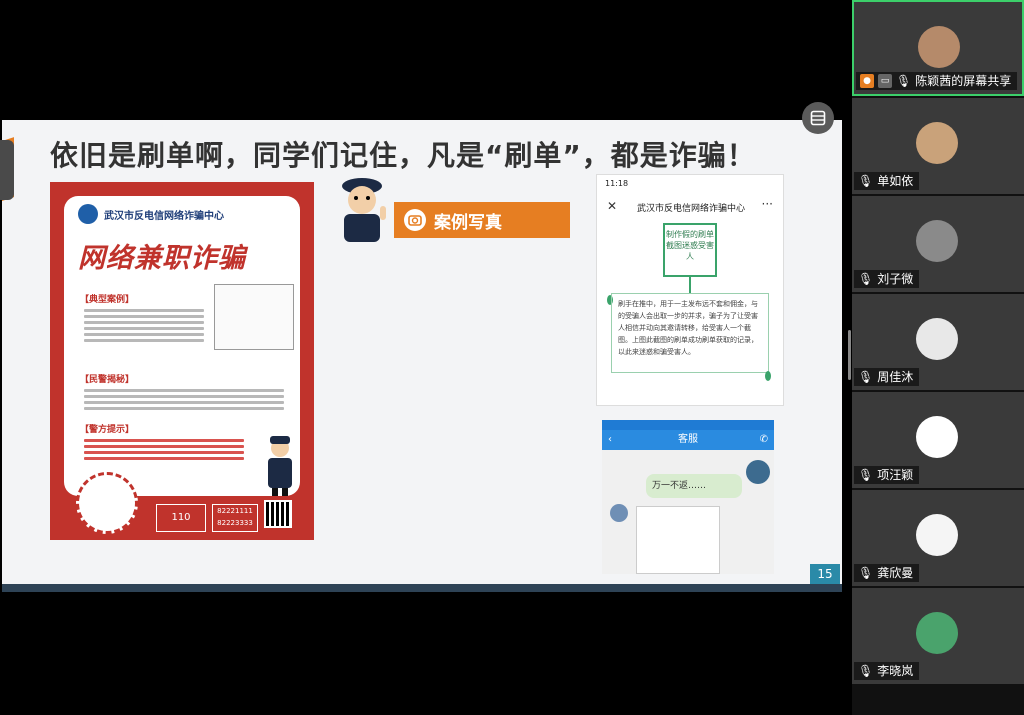  I want to click on participant-label: 🎙 龚欣曼, so click(887, 573).